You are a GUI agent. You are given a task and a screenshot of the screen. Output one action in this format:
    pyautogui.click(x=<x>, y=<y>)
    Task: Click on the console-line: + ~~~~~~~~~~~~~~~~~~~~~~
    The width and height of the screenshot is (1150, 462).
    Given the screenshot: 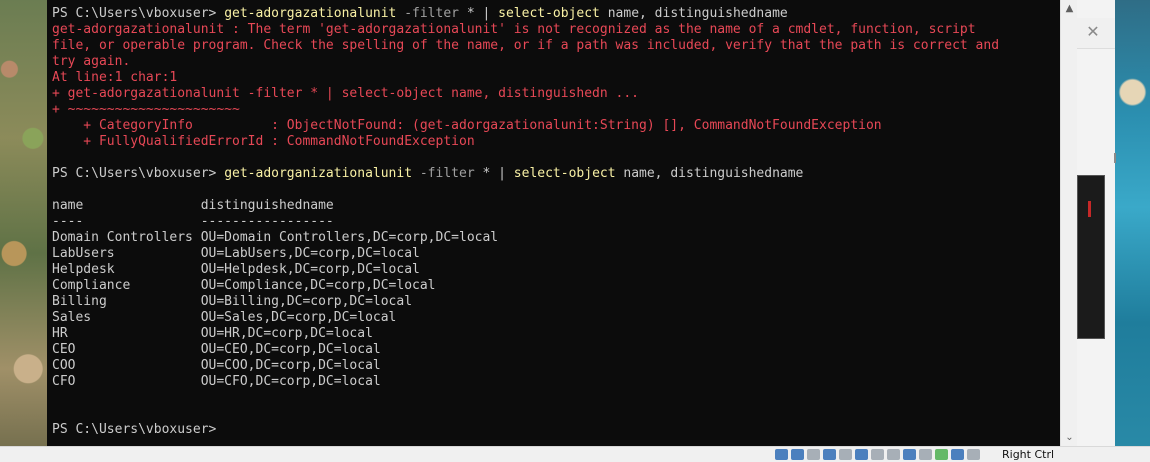 What is the action you would take?
    pyautogui.click(x=556, y=110)
    